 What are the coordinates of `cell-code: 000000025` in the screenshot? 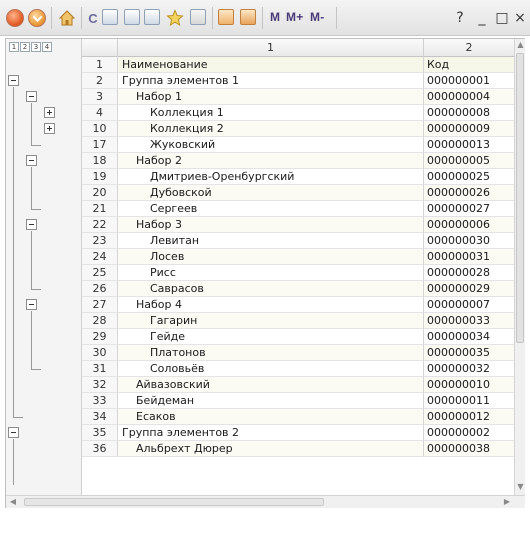 It's located at (469, 177).